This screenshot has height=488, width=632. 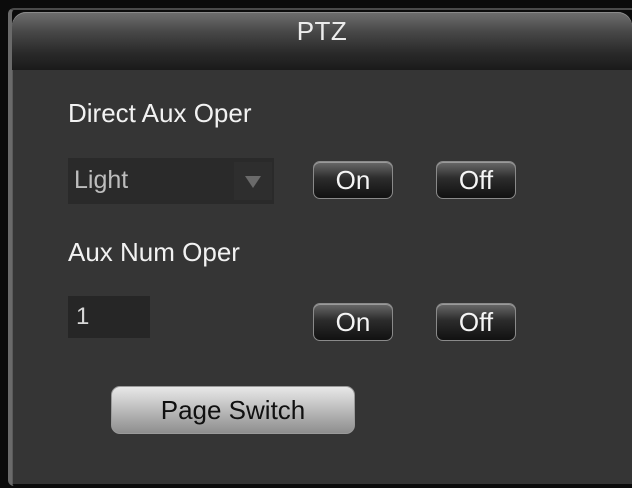 What do you see at coordinates (83, 316) in the screenshot?
I see `aux-num-value: 1` at bounding box center [83, 316].